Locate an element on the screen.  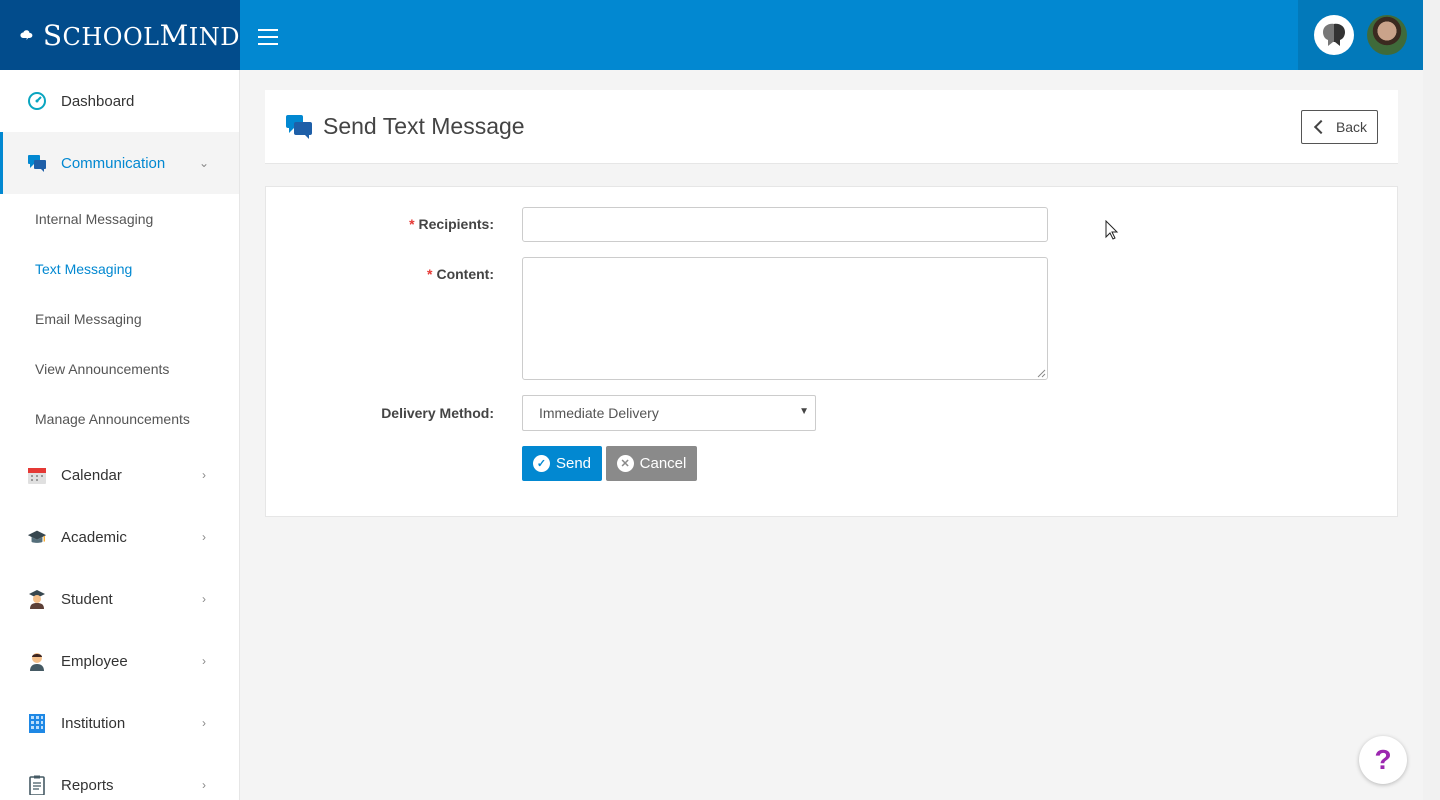
sidebar-item-institution: Institution › is located at coordinates (119, 723).